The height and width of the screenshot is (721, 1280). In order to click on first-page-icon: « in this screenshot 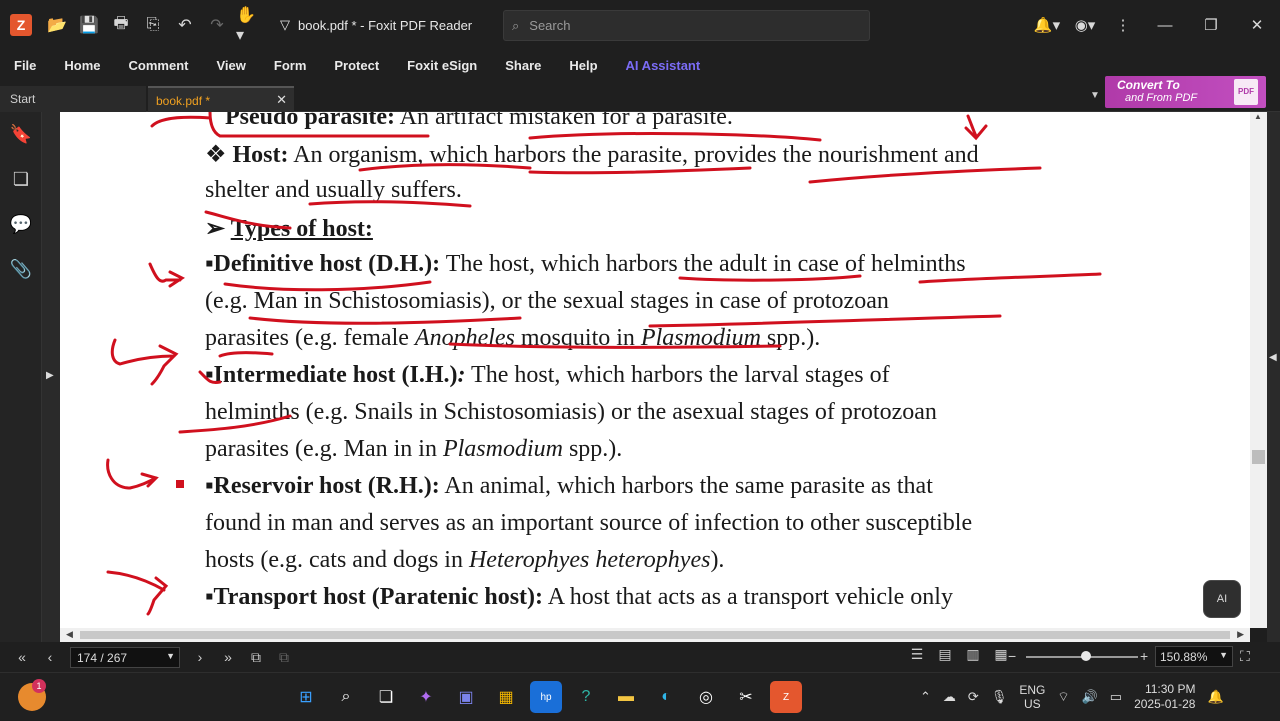, I will do `click(22, 657)`.